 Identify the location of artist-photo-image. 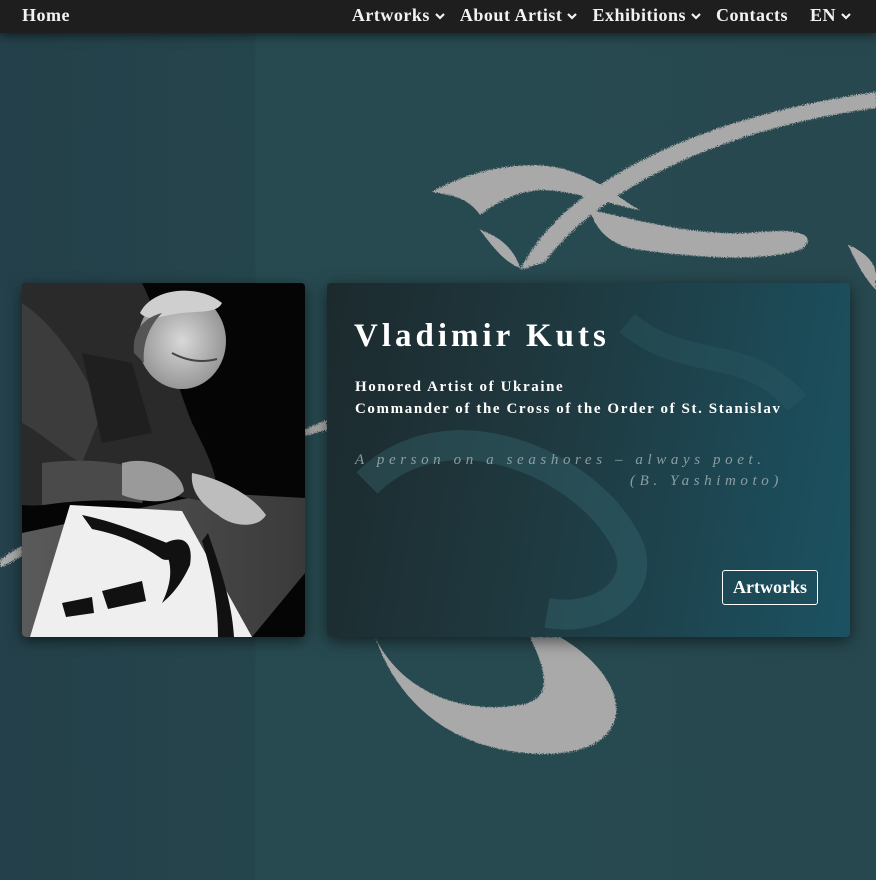
(163, 460).